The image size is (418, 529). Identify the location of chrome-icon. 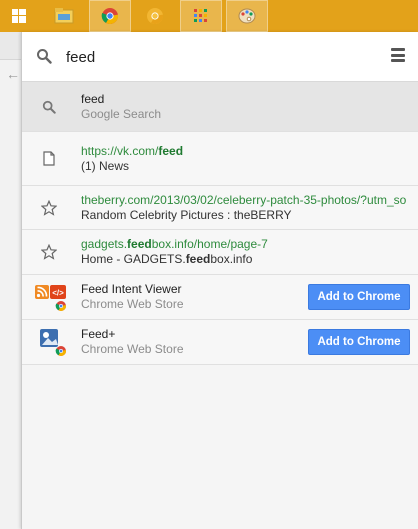
(110, 16).